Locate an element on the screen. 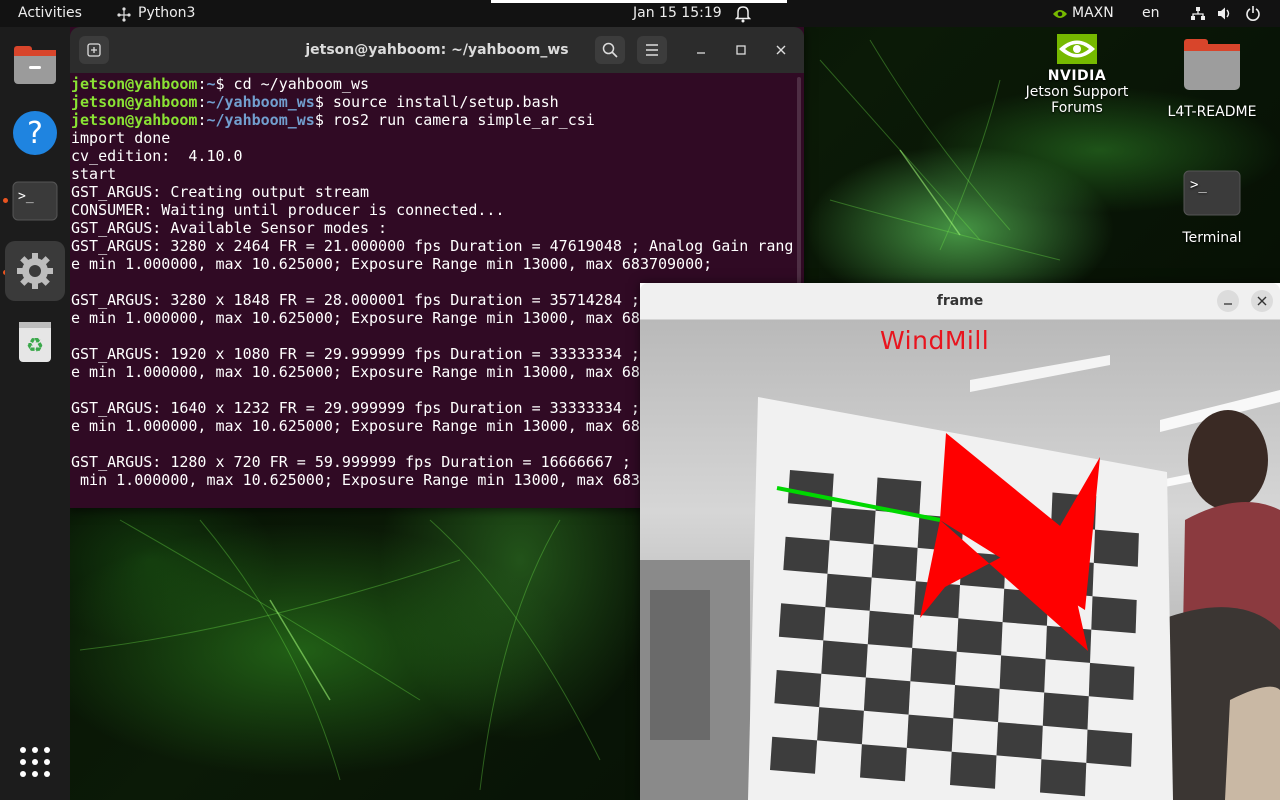  search-button is located at coordinates (610, 50).